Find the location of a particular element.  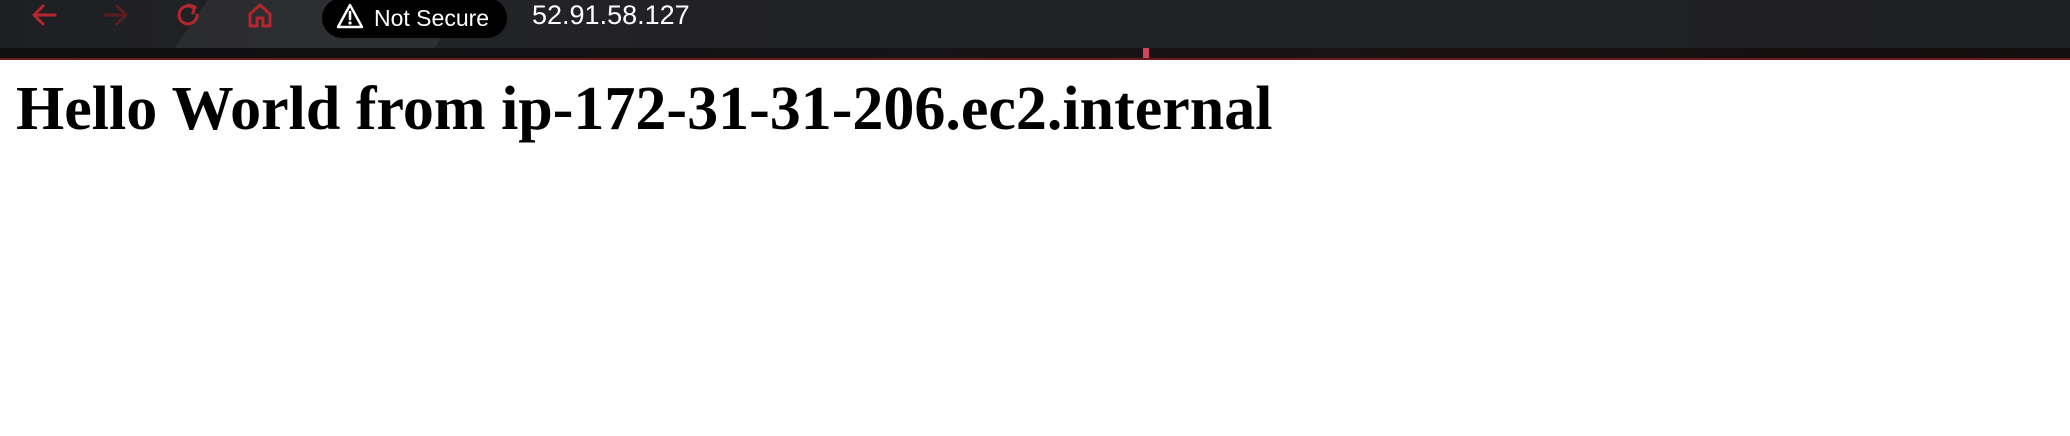

home-button is located at coordinates (260, 15).